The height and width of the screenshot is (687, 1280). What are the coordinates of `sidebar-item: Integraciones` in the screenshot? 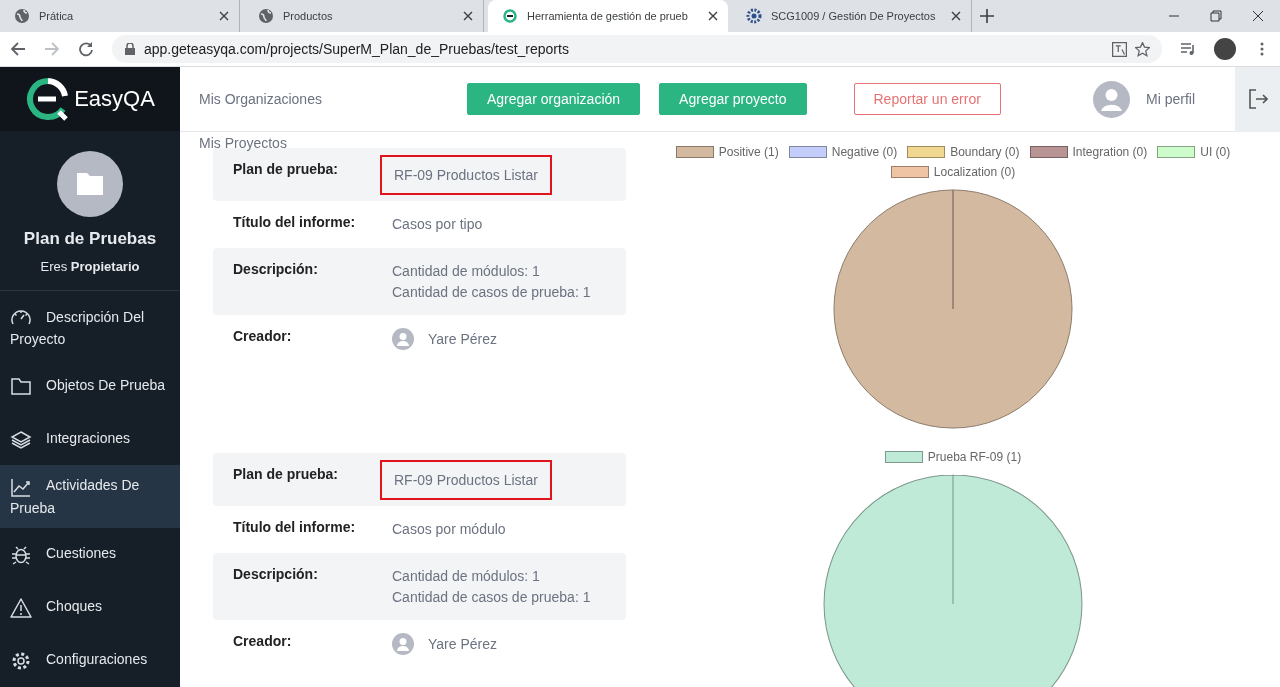 It's located at (90, 439).